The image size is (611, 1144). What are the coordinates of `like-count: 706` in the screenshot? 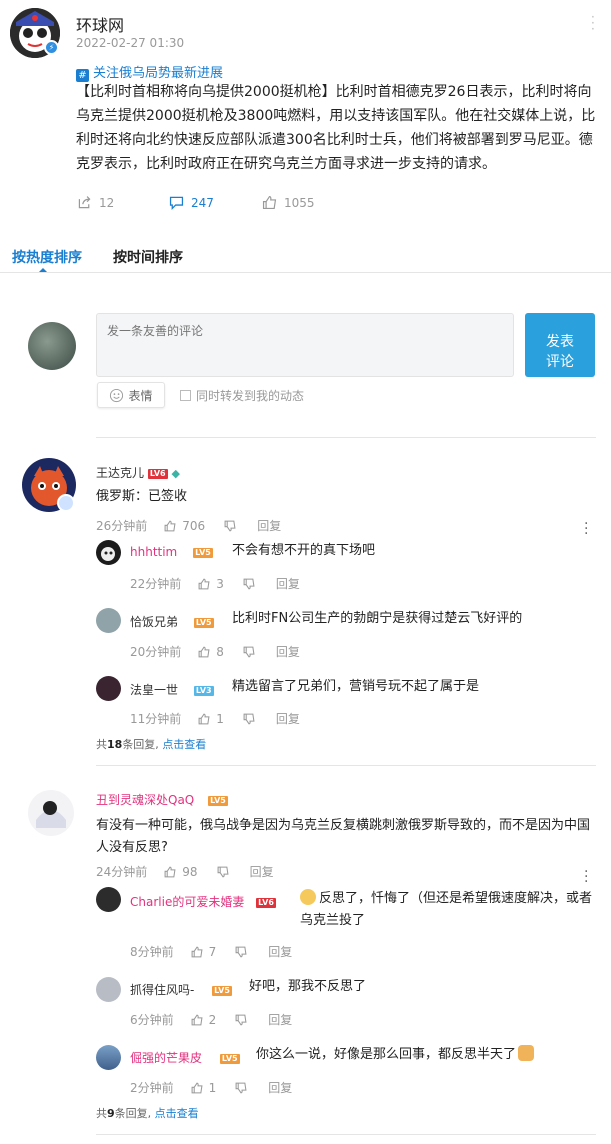 It's located at (194, 525).